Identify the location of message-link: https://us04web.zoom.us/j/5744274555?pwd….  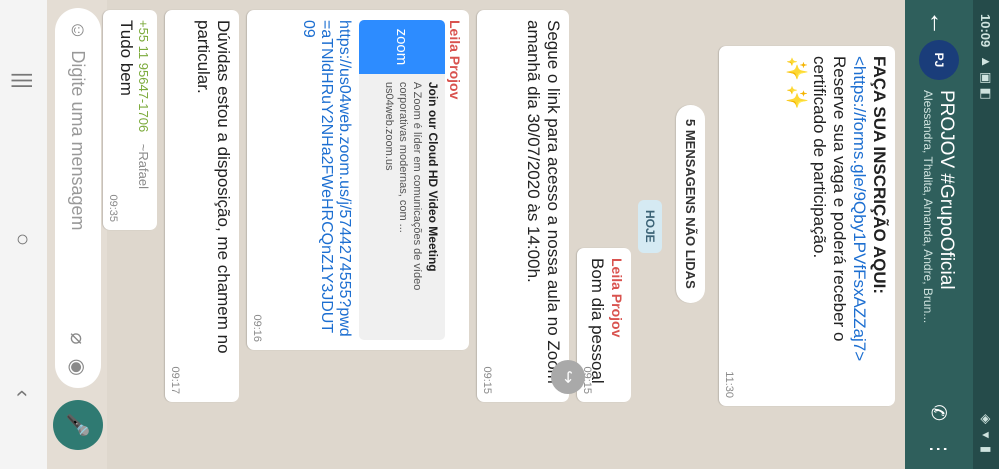
(326, 180).